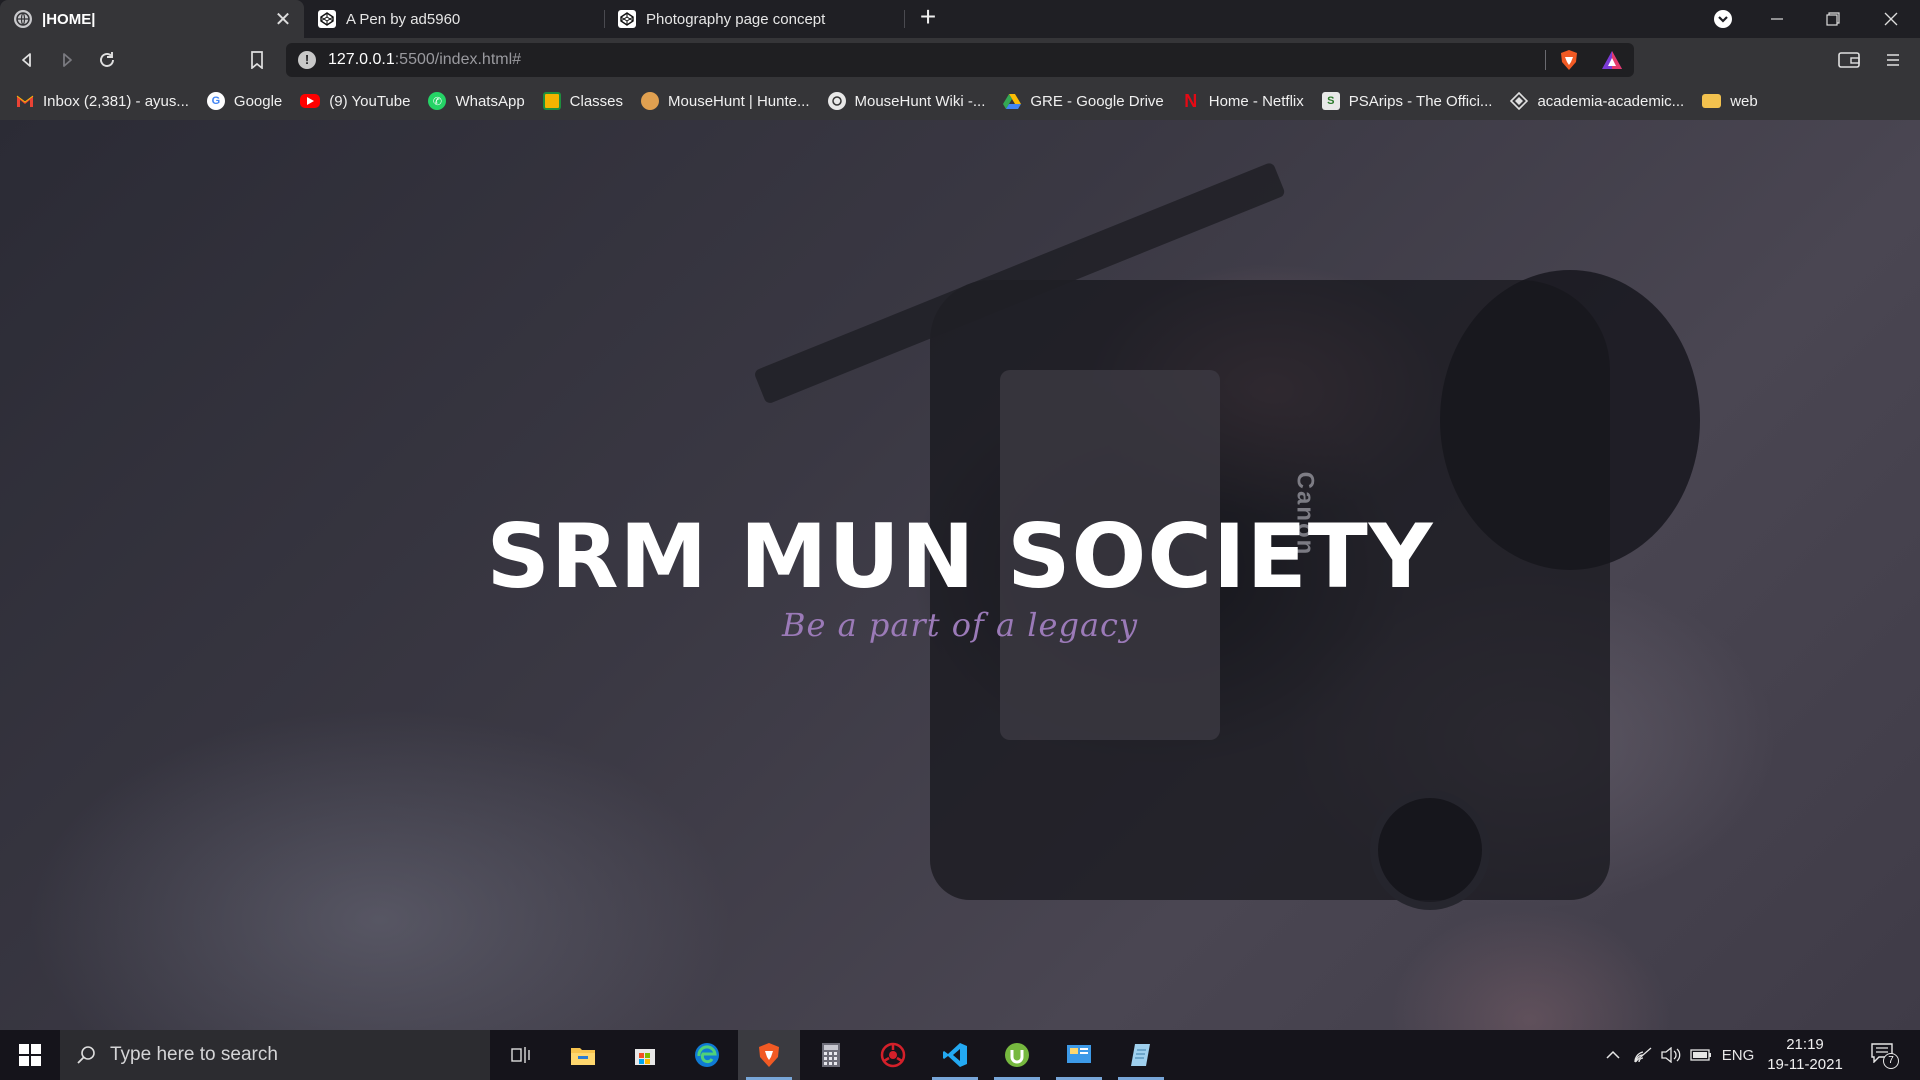 The height and width of the screenshot is (1080, 1920). Describe the element at coordinates (551, 101) in the screenshot. I see `classroom-icon` at that location.